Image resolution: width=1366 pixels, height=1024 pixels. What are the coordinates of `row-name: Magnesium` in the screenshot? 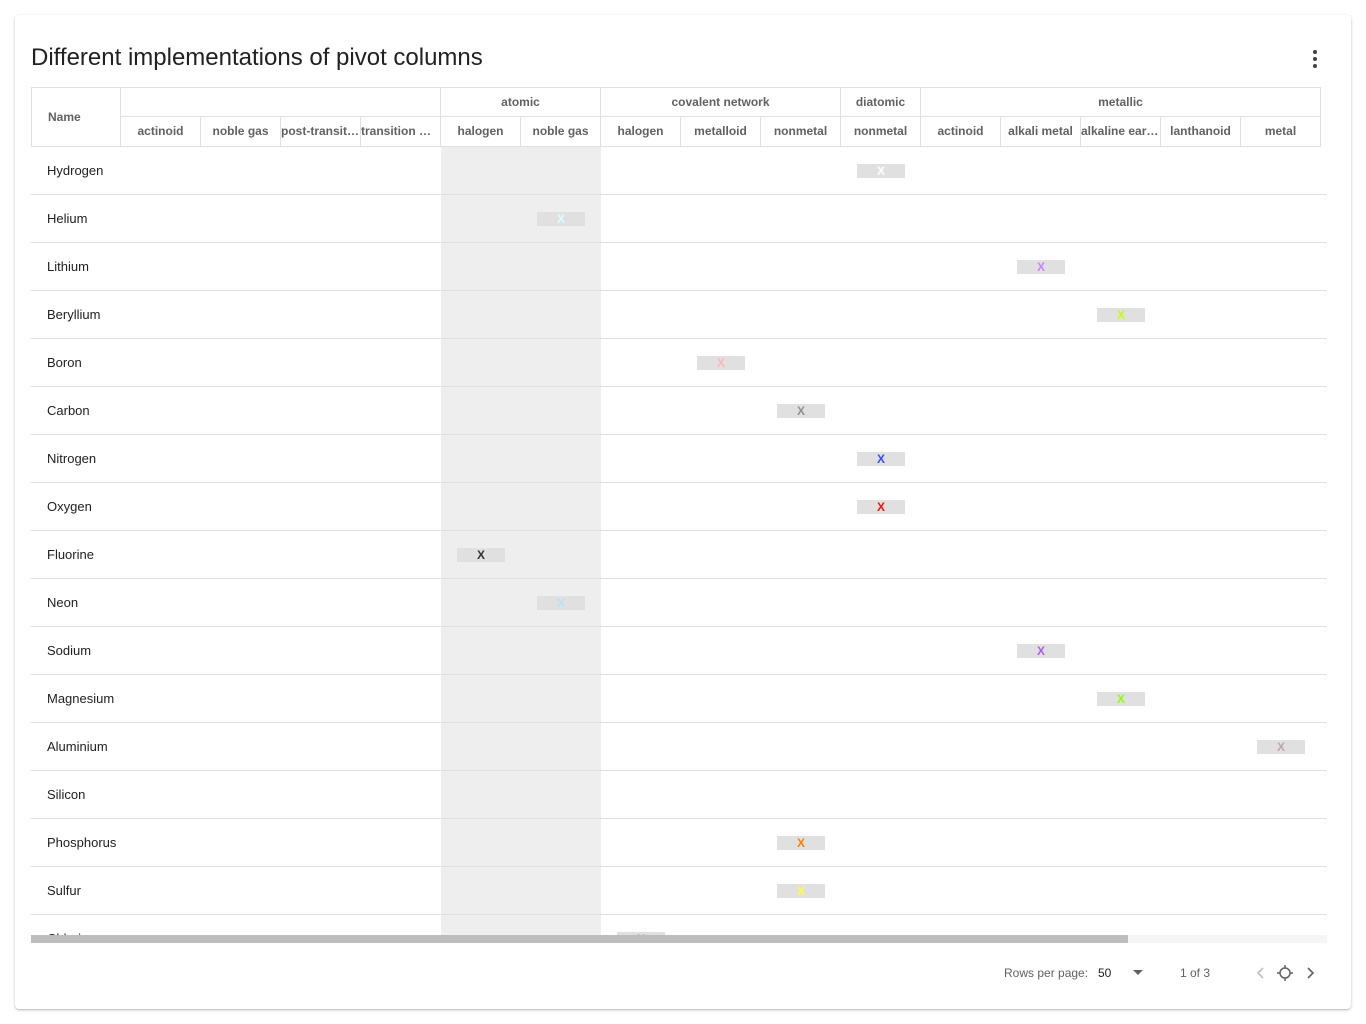 It's located at (81, 698).